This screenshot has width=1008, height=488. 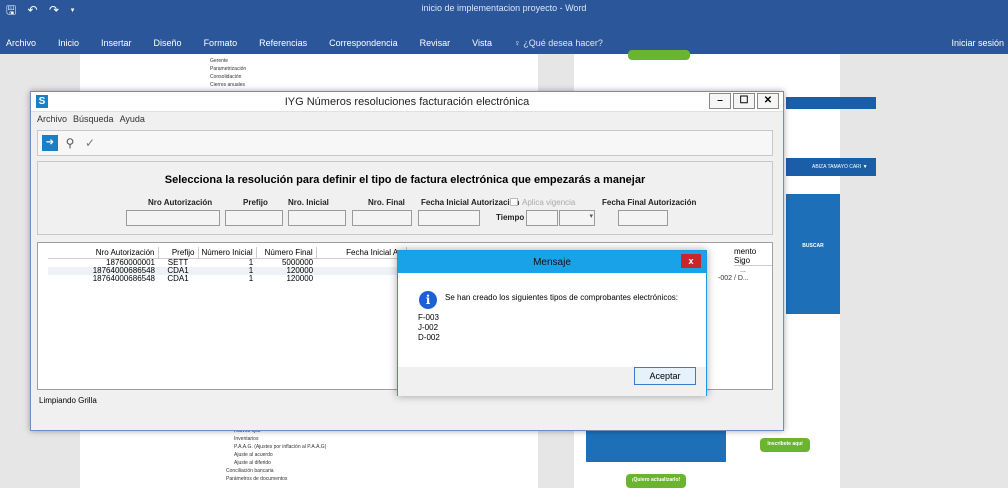 What do you see at coordinates (68, 400) in the screenshot?
I see `status-bar-text: Limpiando Grilla` at bounding box center [68, 400].